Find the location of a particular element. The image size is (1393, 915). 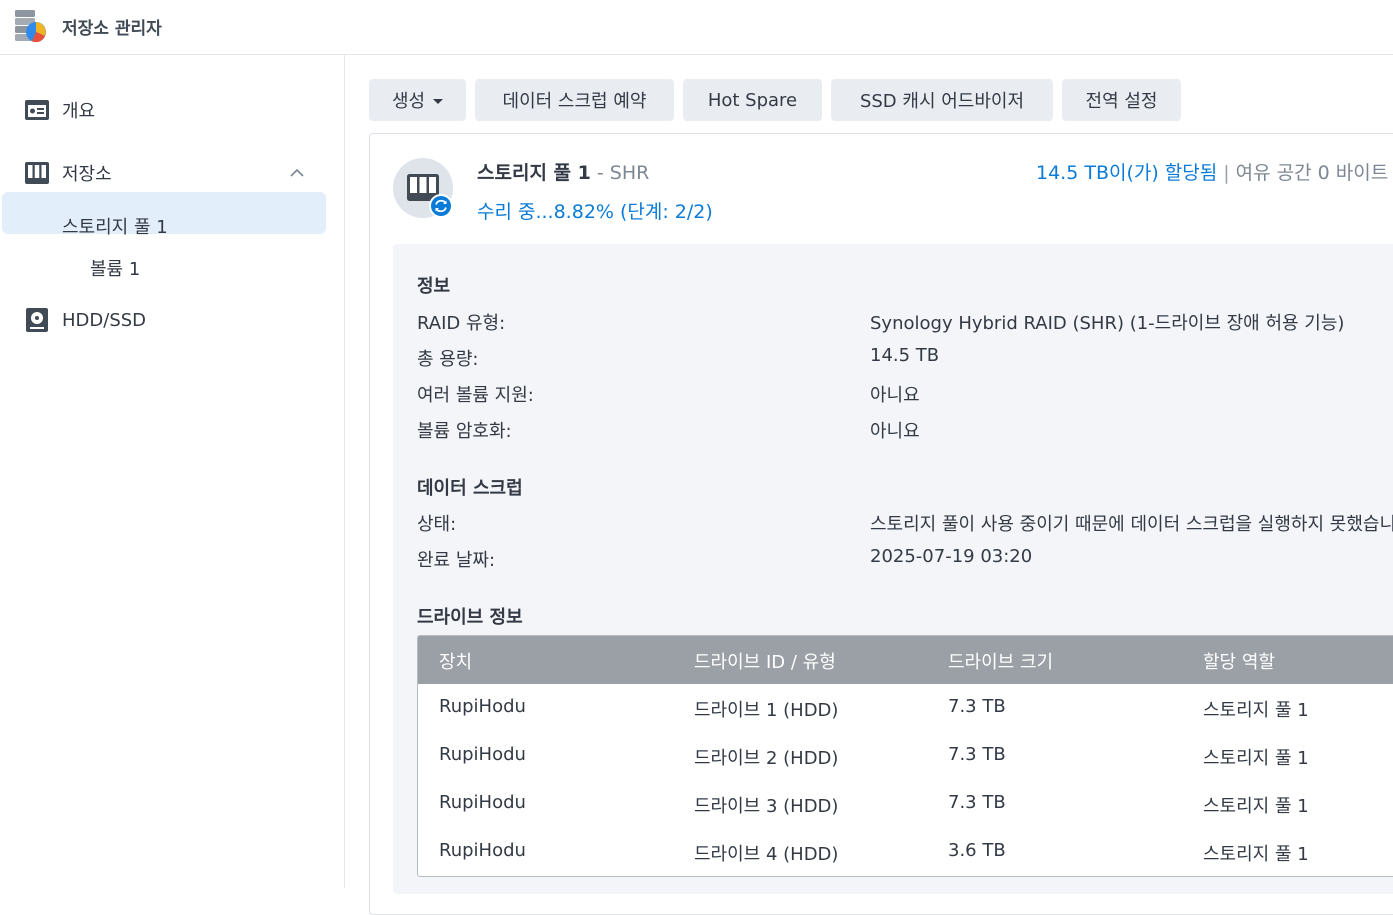

sidebar-item-label: 볼륨 1 is located at coordinates (115, 269).